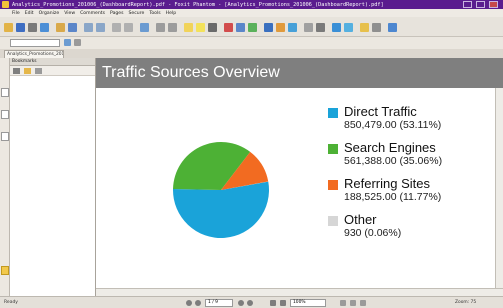 The image size is (503, 308). I want to click on legend-label: Other, so click(360, 219).